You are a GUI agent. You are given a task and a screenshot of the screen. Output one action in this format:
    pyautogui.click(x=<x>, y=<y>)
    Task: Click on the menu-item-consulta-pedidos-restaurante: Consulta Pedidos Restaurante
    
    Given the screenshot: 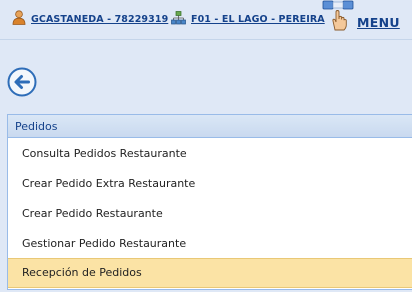 What is the action you would take?
    pyautogui.click(x=210, y=153)
    